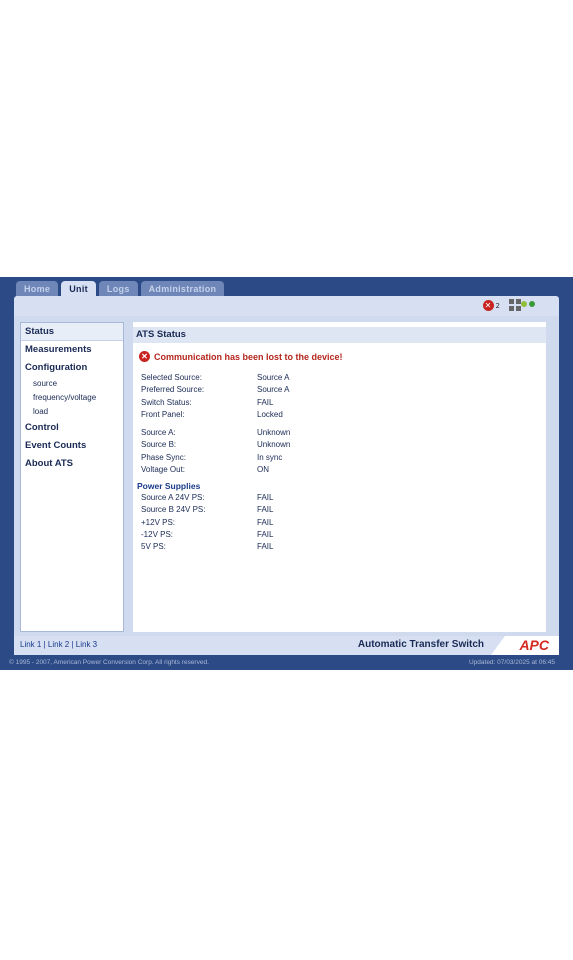 This screenshot has height=960, width=573. Describe the element at coordinates (291, 415) in the screenshot. I see `status-row: Front Panel: Locked` at that location.